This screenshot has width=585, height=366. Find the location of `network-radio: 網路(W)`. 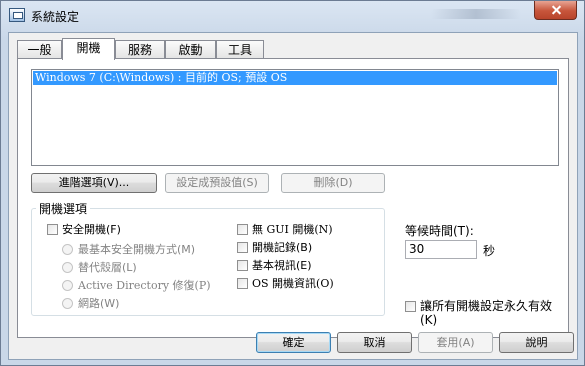

network-radio: 網路(W) is located at coordinates (90, 303).